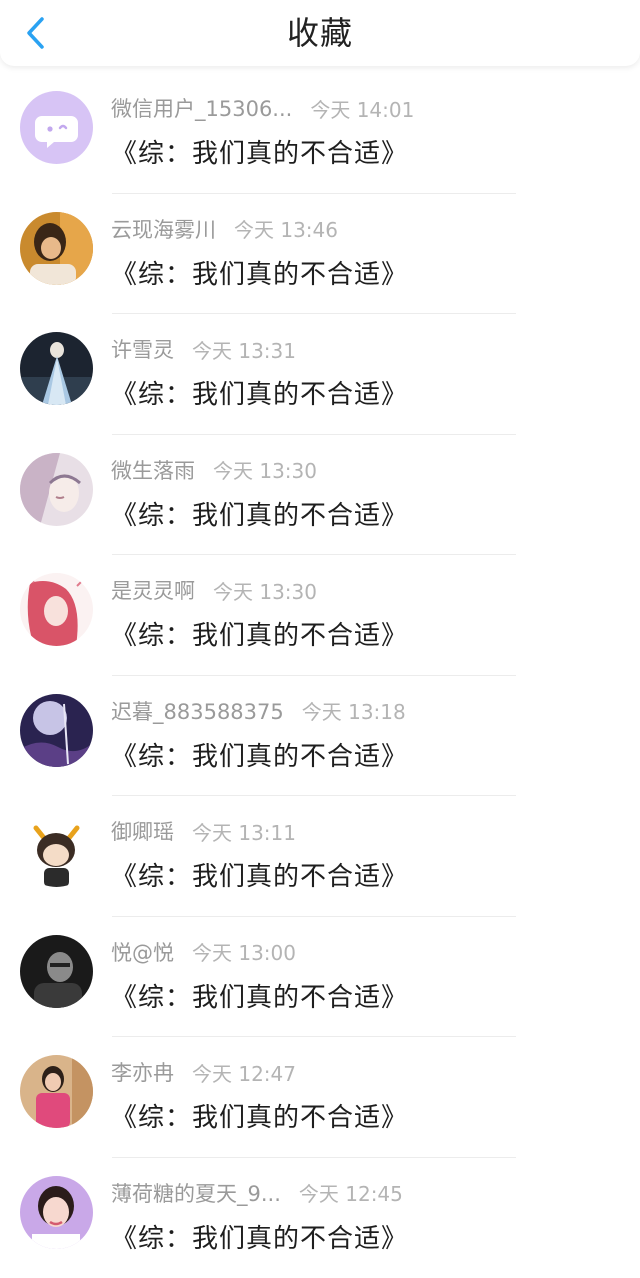  What do you see at coordinates (286, 228) in the screenshot?
I see `timestamp: 今天 13:46` at bounding box center [286, 228].